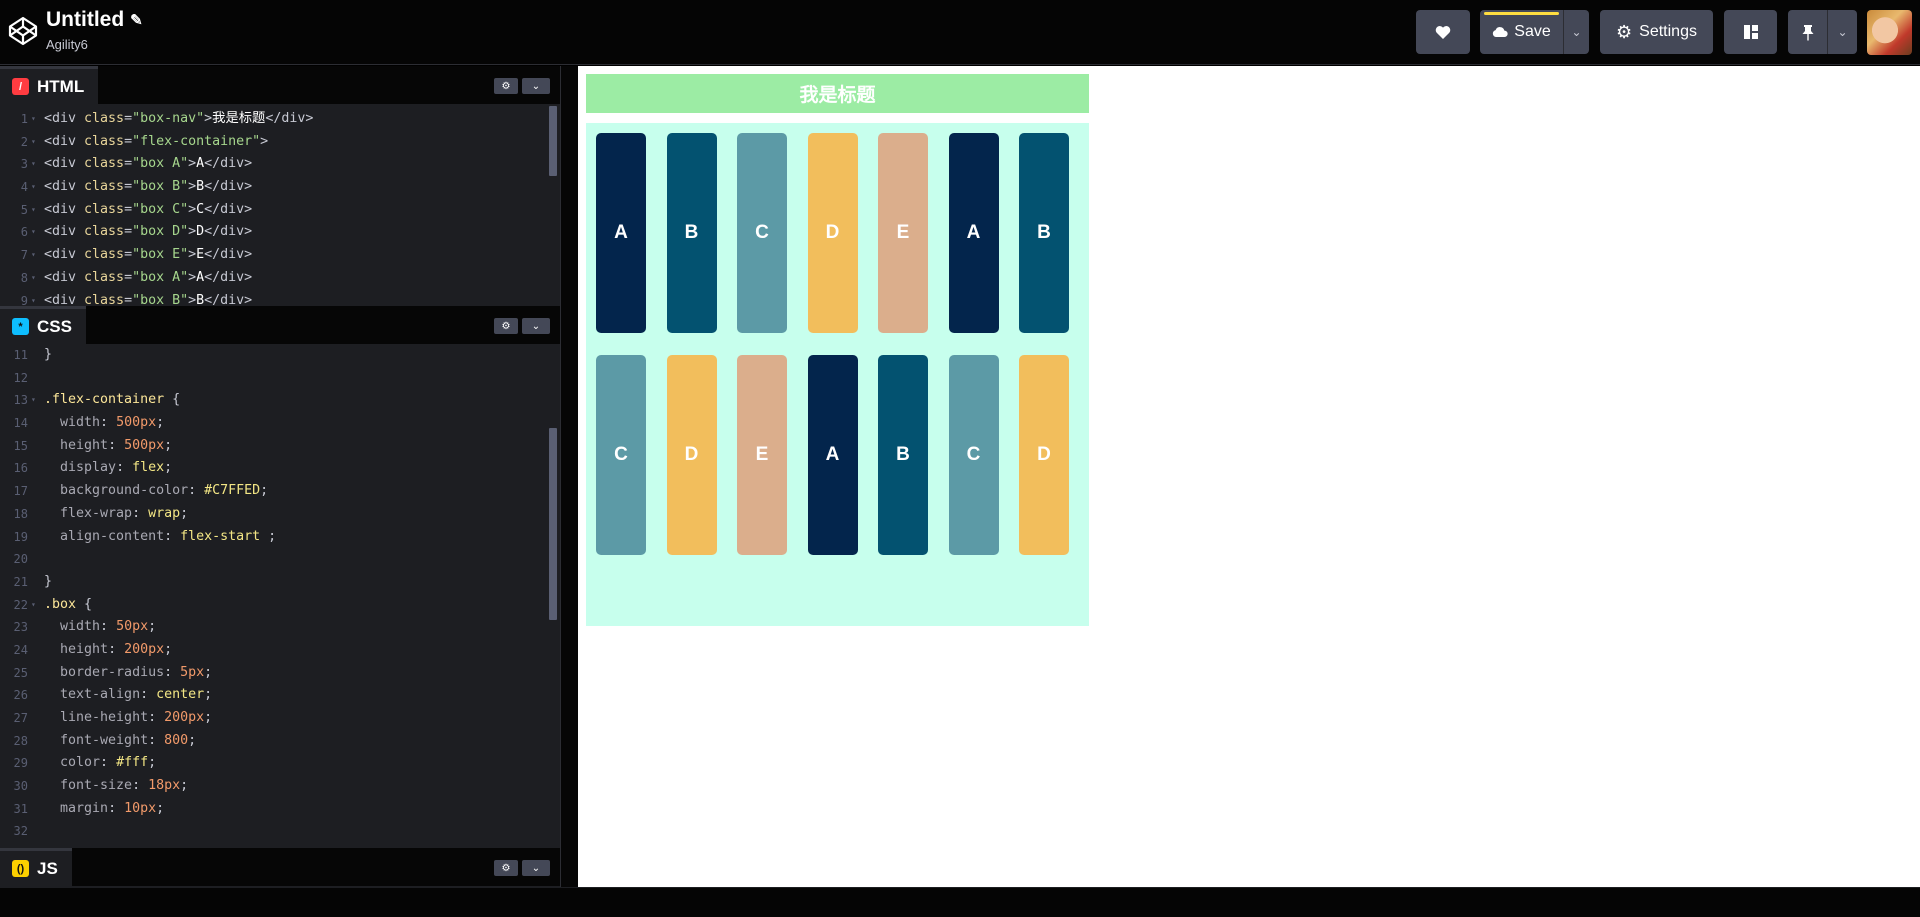 The image size is (1920, 917). Describe the element at coordinates (61, 86) in the screenshot. I see `html-pane-label: HTML` at that location.